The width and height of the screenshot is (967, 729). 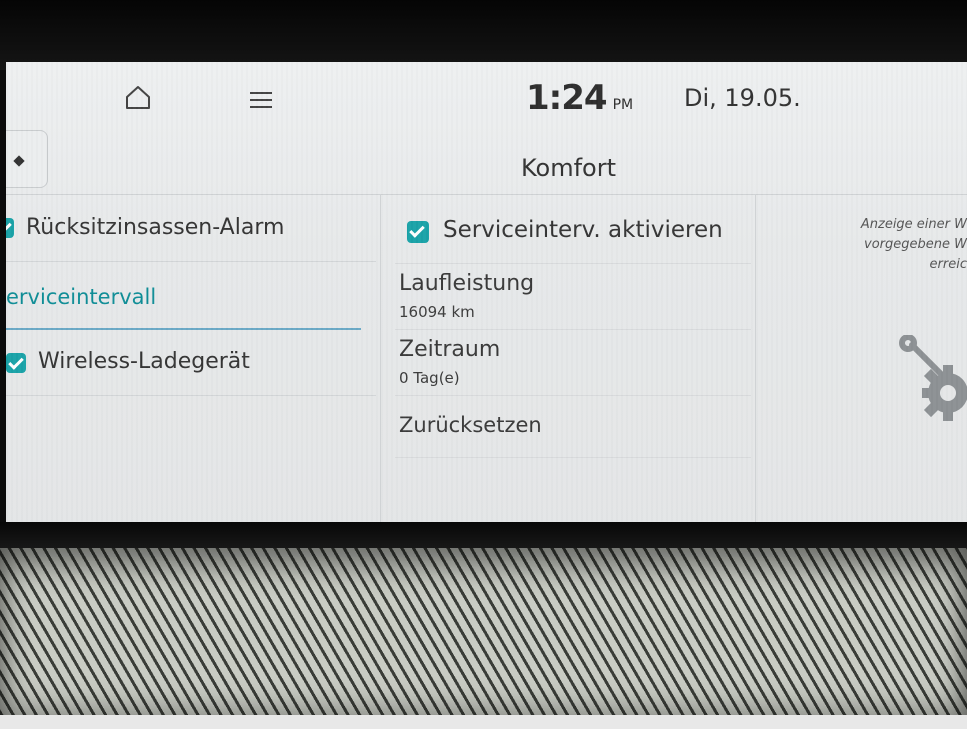 I want to click on clock-time: 1:24, so click(x=567, y=98).